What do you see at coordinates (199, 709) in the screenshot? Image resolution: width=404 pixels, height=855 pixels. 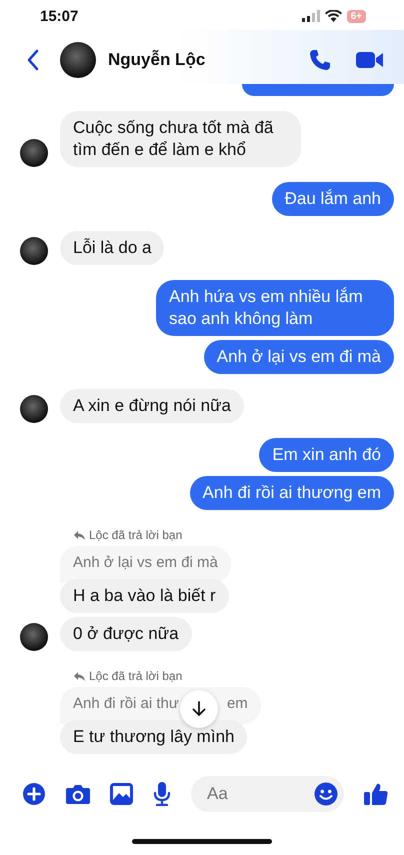 I see `down-arrow-icon` at bounding box center [199, 709].